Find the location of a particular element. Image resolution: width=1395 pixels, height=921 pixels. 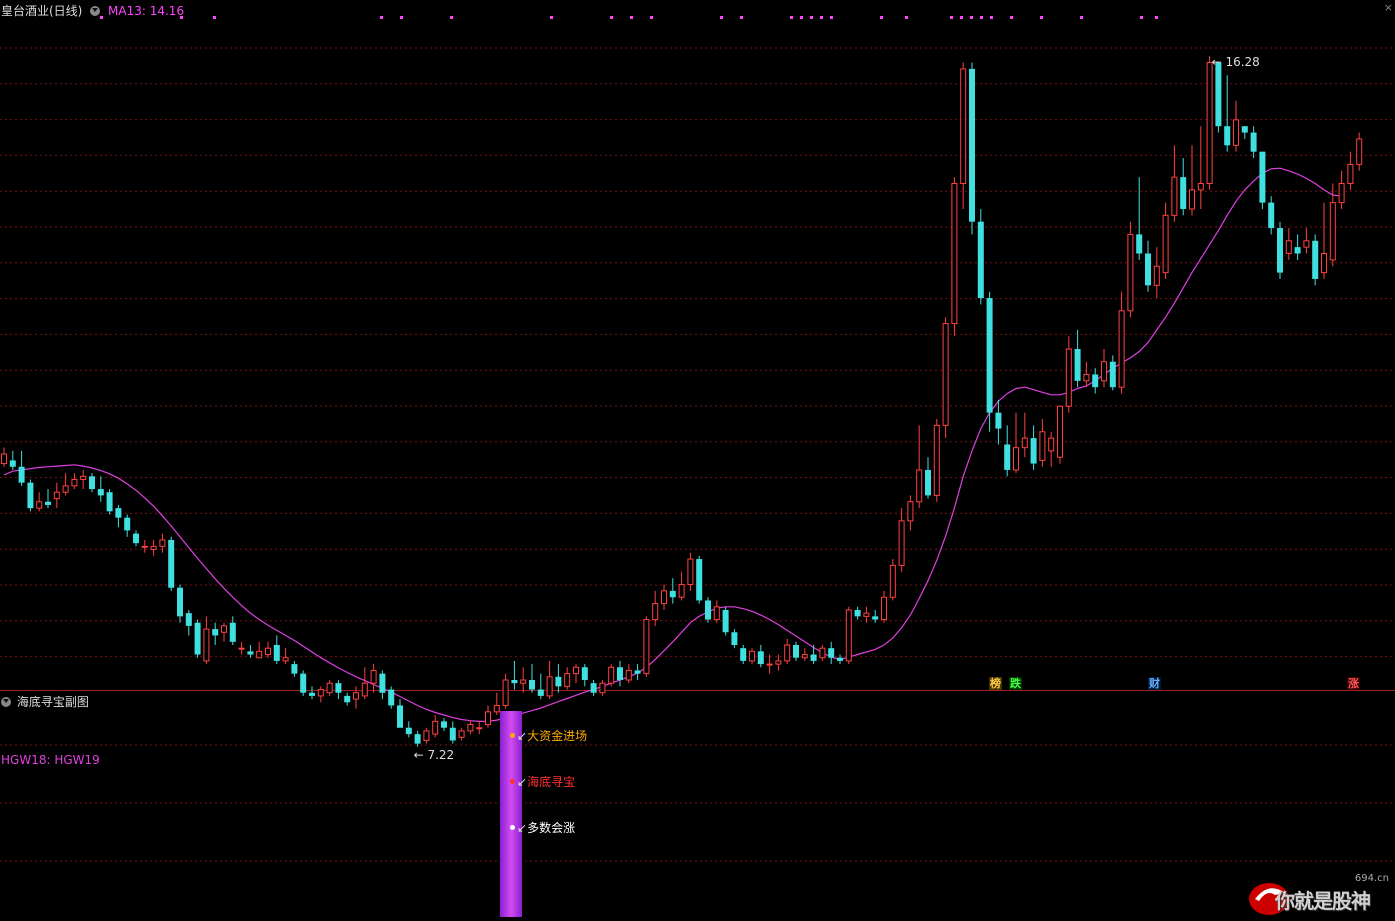

signal-dot is located at coordinates (512, 735).